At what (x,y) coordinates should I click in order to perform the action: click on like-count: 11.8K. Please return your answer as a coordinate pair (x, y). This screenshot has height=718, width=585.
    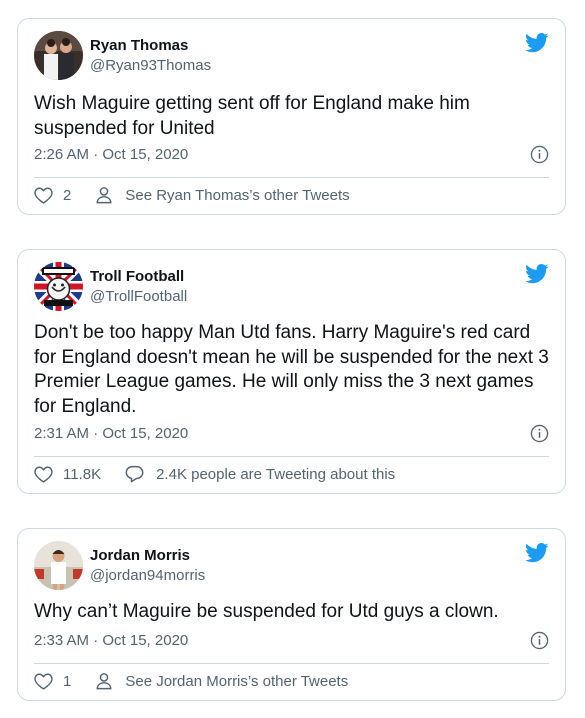
    Looking at the image, I should click on (82, 474).